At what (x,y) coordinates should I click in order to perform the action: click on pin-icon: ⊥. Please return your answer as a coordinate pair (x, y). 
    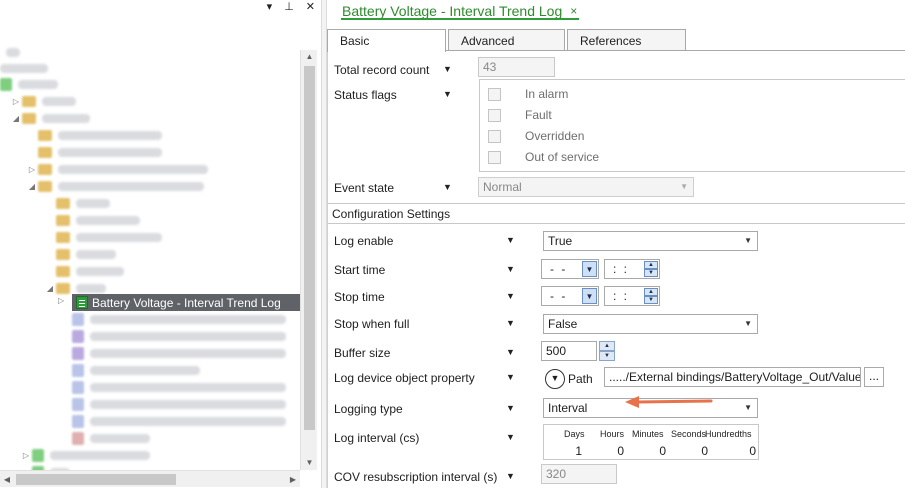
    Looking at the image, I should click on (289, 8).